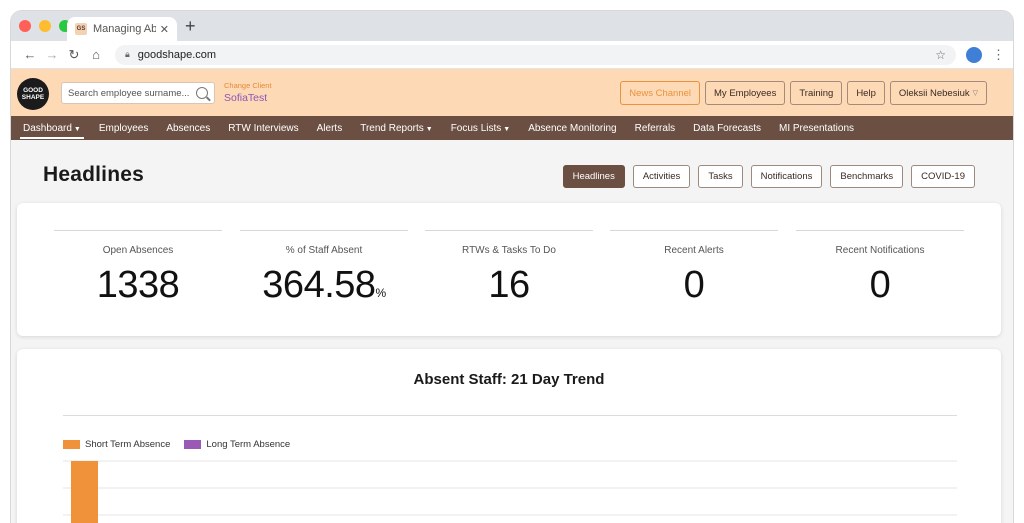 The height and width of the screenshot is (523, 1024). What do you see at coordinates (81, 29) in the screenshot?
I see `favicon-icon: GS` at bounding box center [81, 29].